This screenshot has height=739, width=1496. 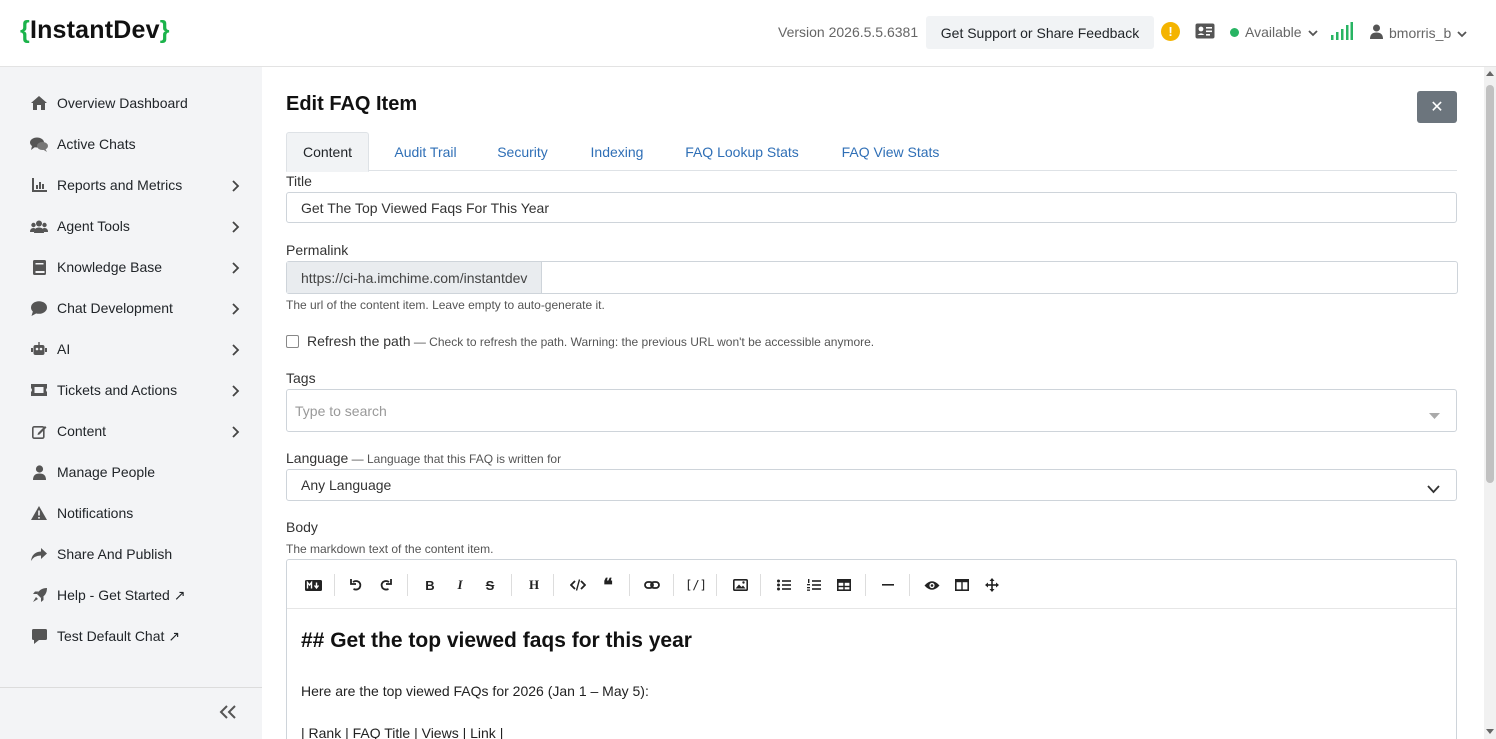 I want to click on ticket-icon, so click(x=39, y=390).